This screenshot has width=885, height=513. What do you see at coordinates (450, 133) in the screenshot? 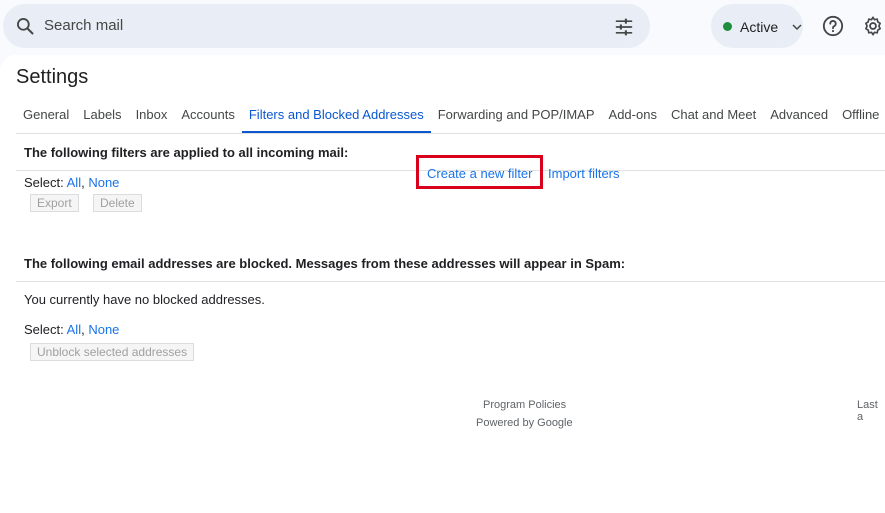
I see `tabs-divider` at bounding box center [450, 133].